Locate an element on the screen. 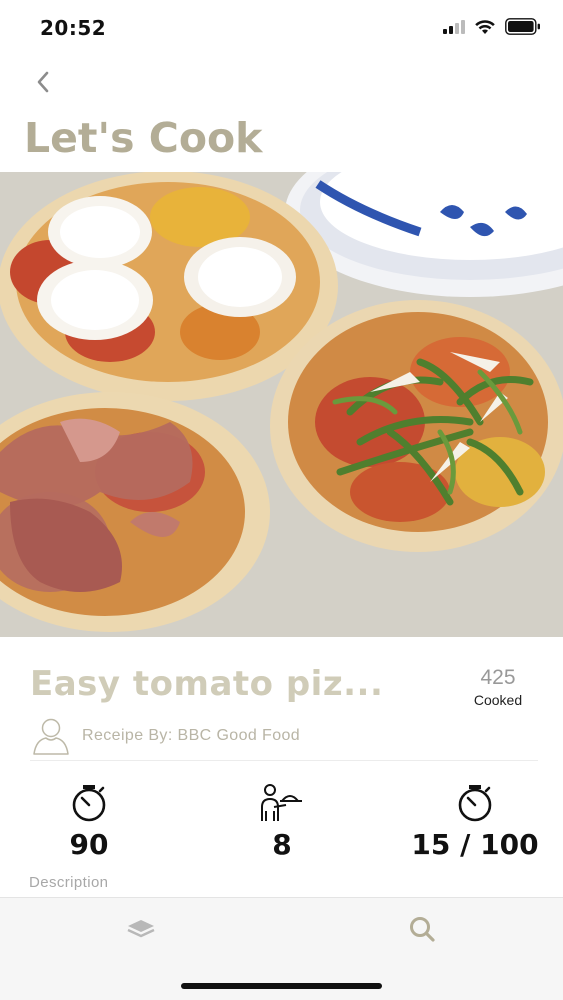 The width and height of the screenshot is (563, 1000). user-icon is located at coordinates (51, 736).